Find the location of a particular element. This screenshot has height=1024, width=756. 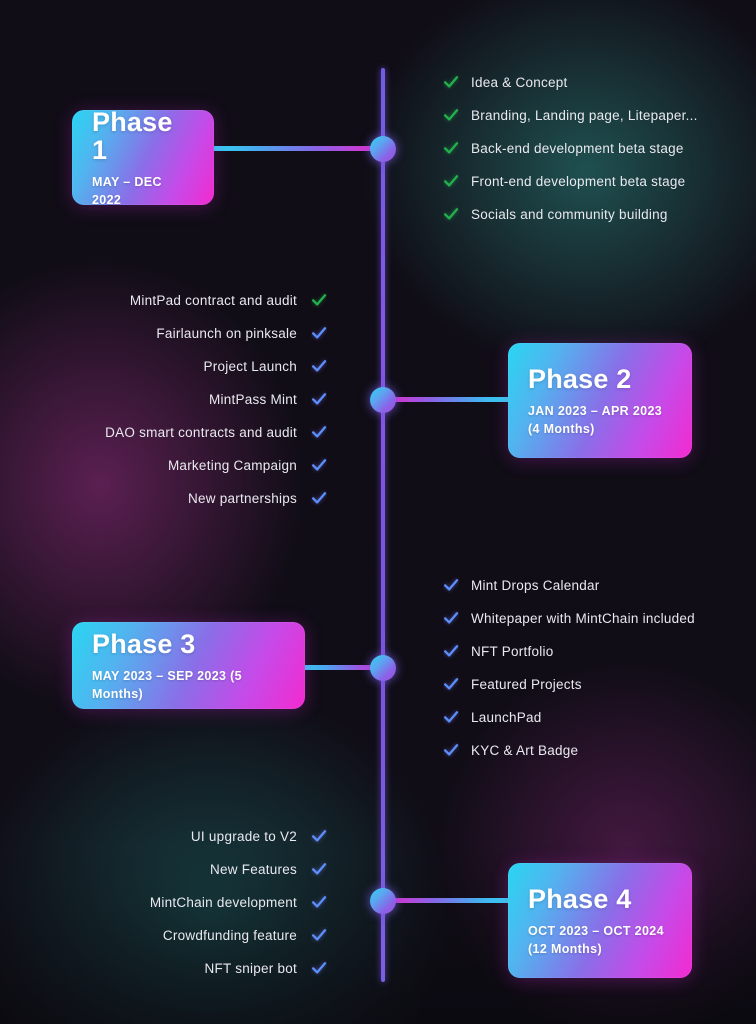

roadmap-item-label: Marketing Campaign is located at coordinates (232, 465).